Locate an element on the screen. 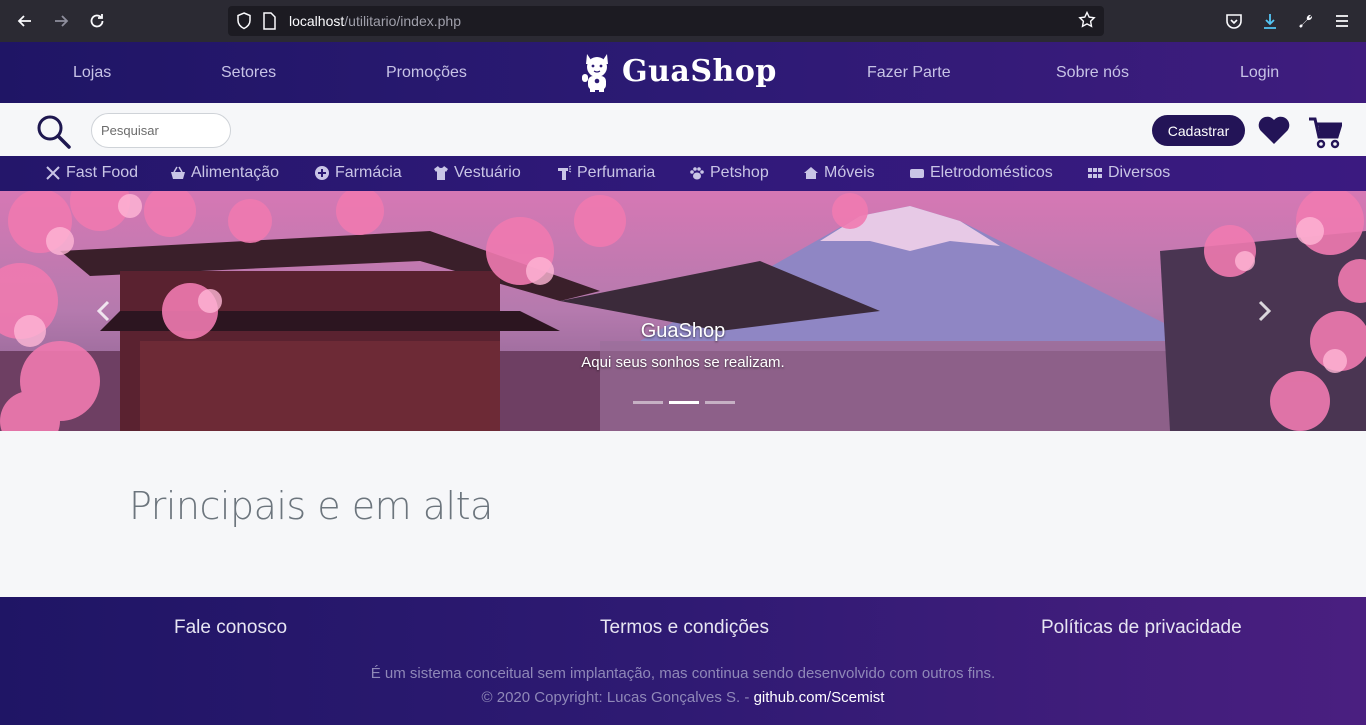 The width and height of the screenshot is (1366, 725). cart-icon is located at coordinates (1326, 135).